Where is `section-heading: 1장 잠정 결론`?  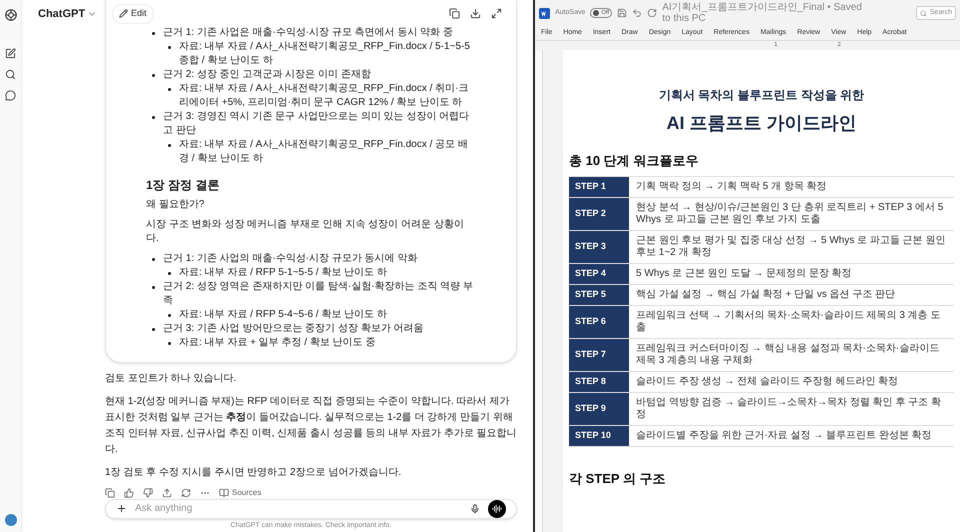 section-heading: 1장 잠정 결론 is located at coordinates (183, 185).